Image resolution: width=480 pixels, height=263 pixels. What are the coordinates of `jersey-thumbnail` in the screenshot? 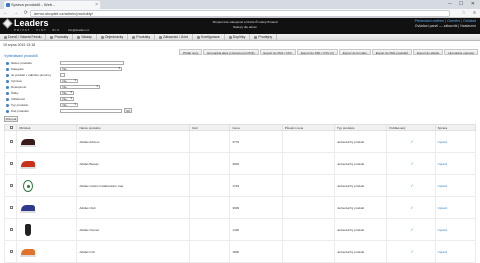 It's located at (28, 186).